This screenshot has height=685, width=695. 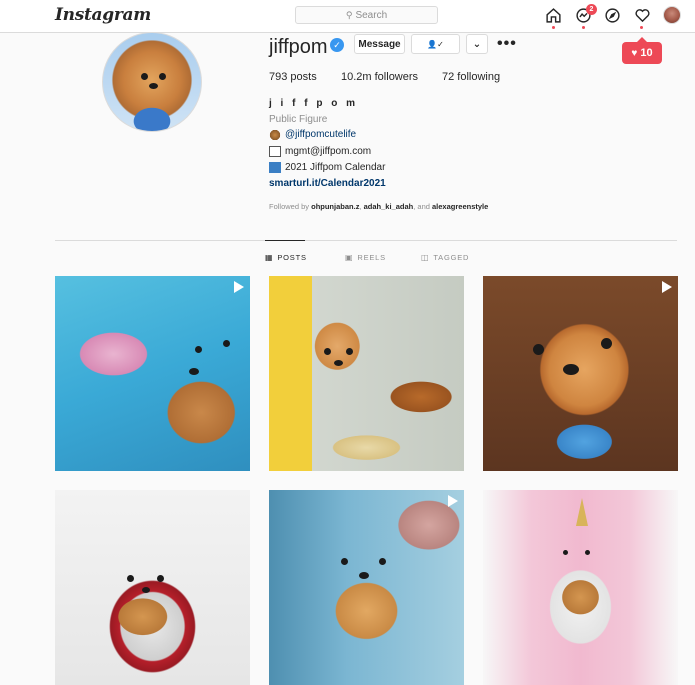 What do you see at coordinates (553, 27) in the screenshot?
I see `home-active-dot` at bounding box center [553, 27].